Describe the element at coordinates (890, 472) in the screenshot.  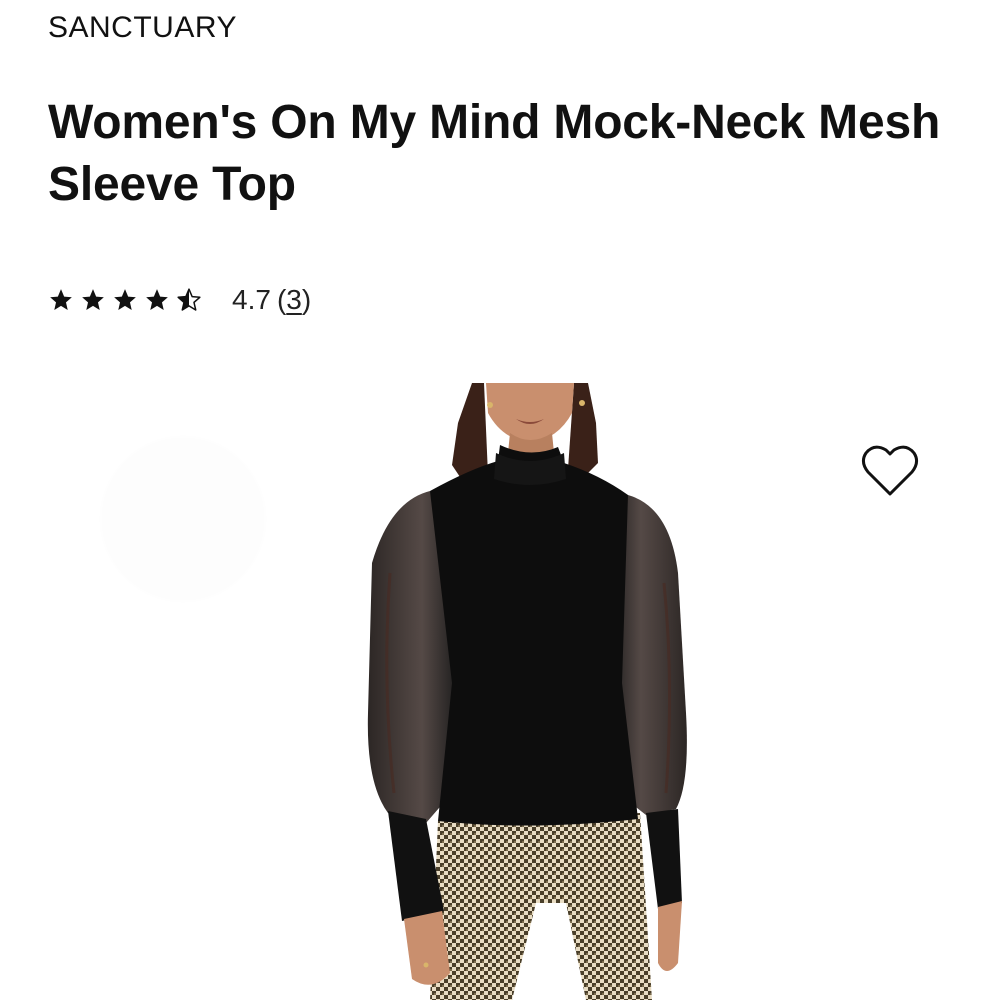
I see `wishlist-heart-icon` at that location.